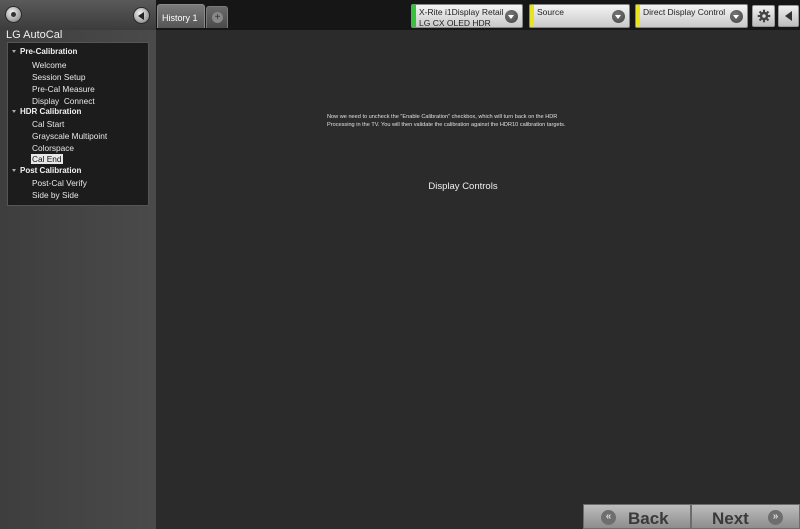 This screenshot has width=800, height=529. Describe the element at coordinates (730, 518) in the screenshot. I see `next-label: Next` at that location.